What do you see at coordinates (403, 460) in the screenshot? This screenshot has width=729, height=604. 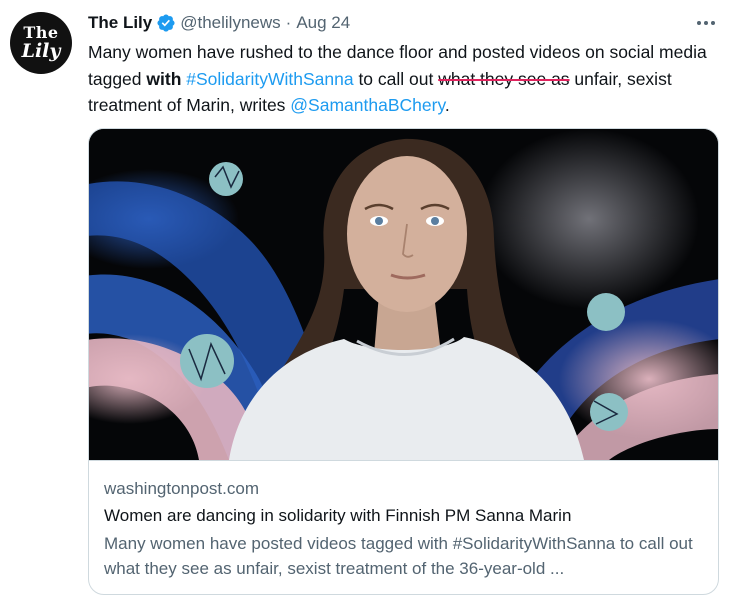 I see `card-divider` at bounding box center [403, 460].